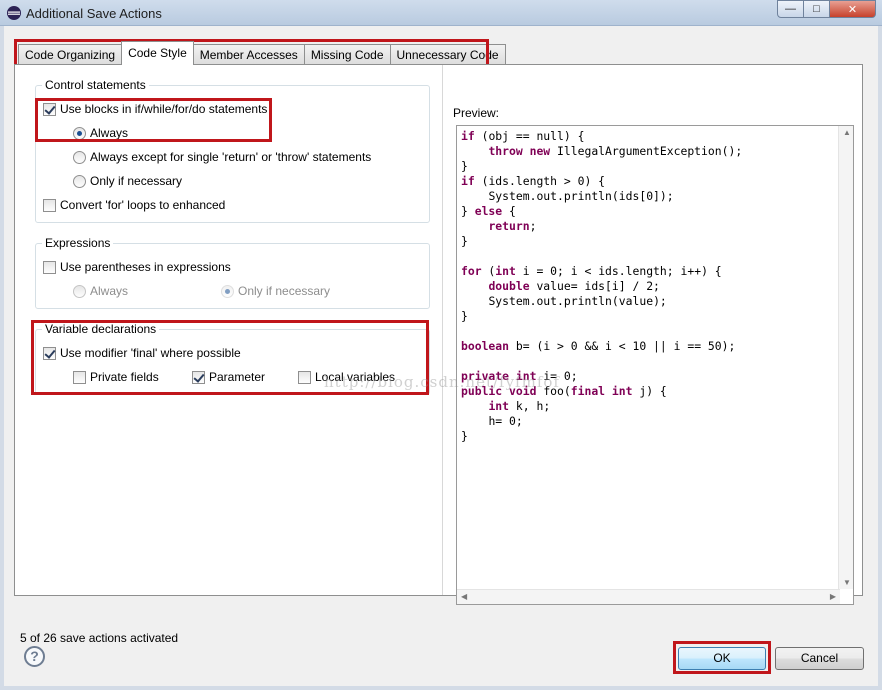  I want to click on only-if-necessary-radio-row: Only if necessary, so click(127, 181).